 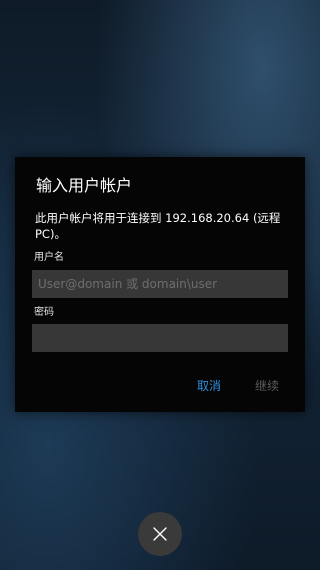 What do you see at coordinates (84, 185) in the screenshot?
I see `dialog-title: 输入用户帐户` at bounding box center [84, 185].